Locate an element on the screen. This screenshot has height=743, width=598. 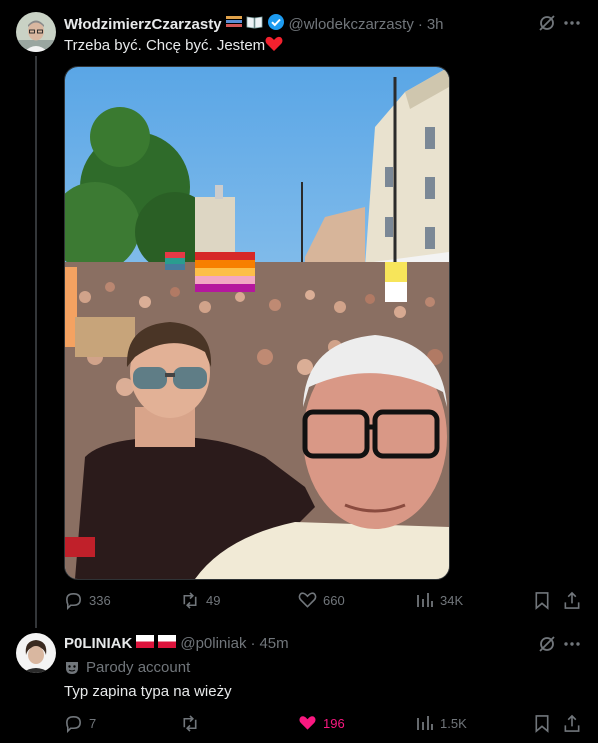
reply-author-avatar is located at coordinates (36, 653).